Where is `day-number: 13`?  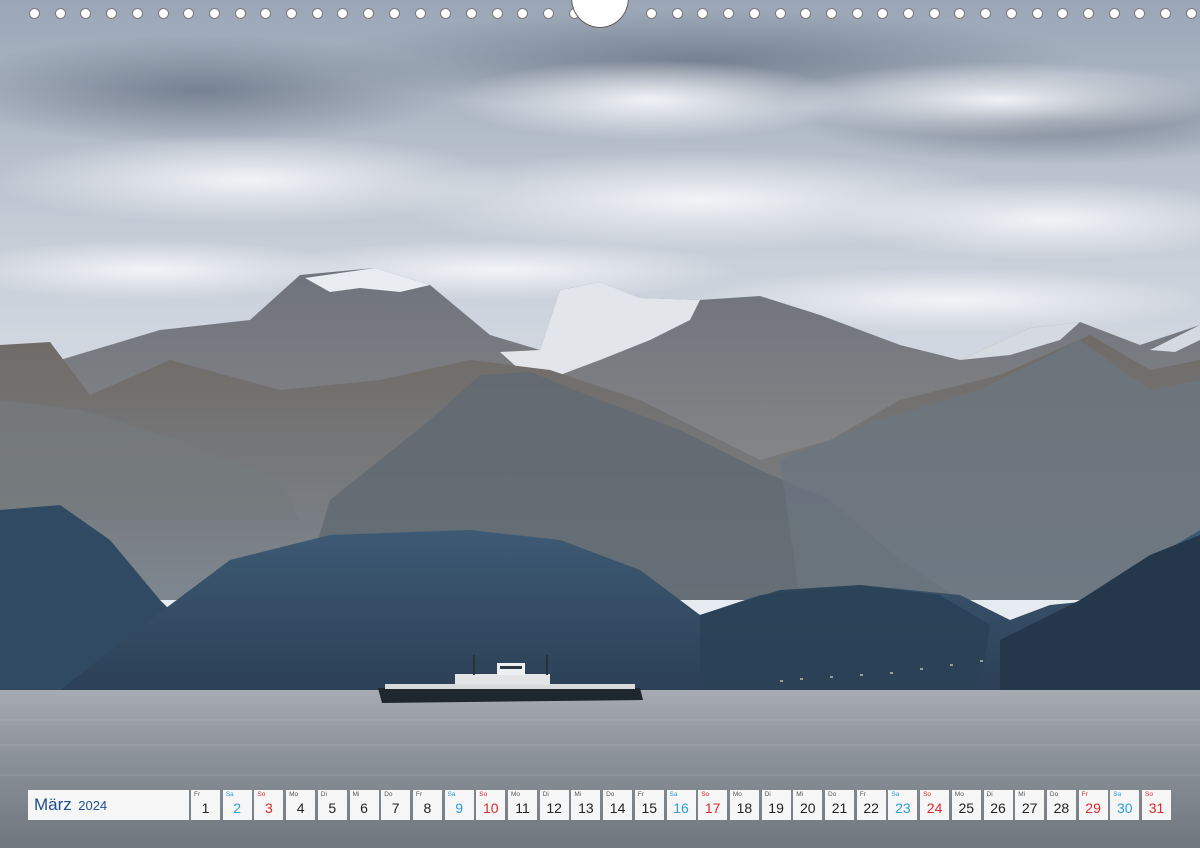 day-number: 13 is located at coordinates (586, 808).